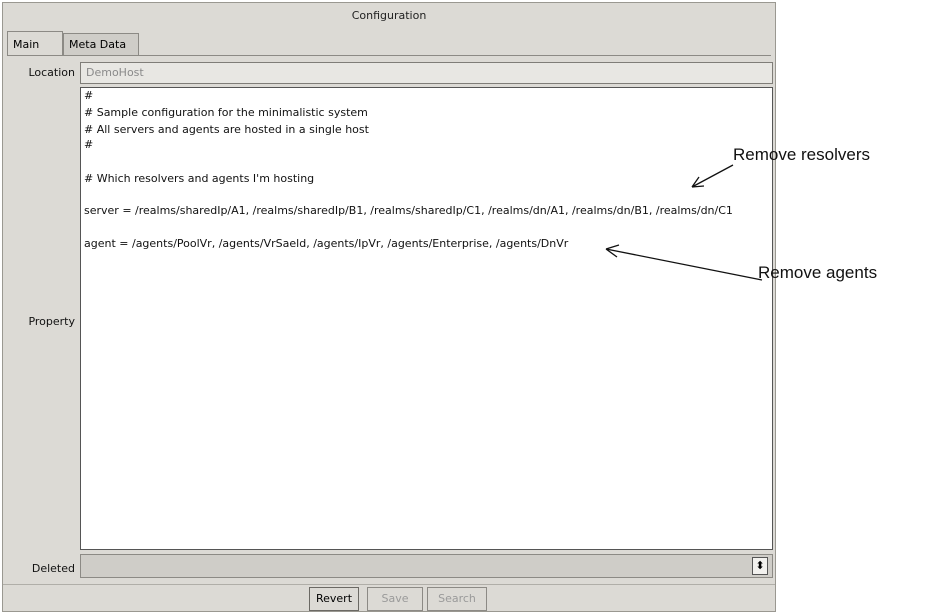  I want to click on annotation-arrows, so click(684, 222).